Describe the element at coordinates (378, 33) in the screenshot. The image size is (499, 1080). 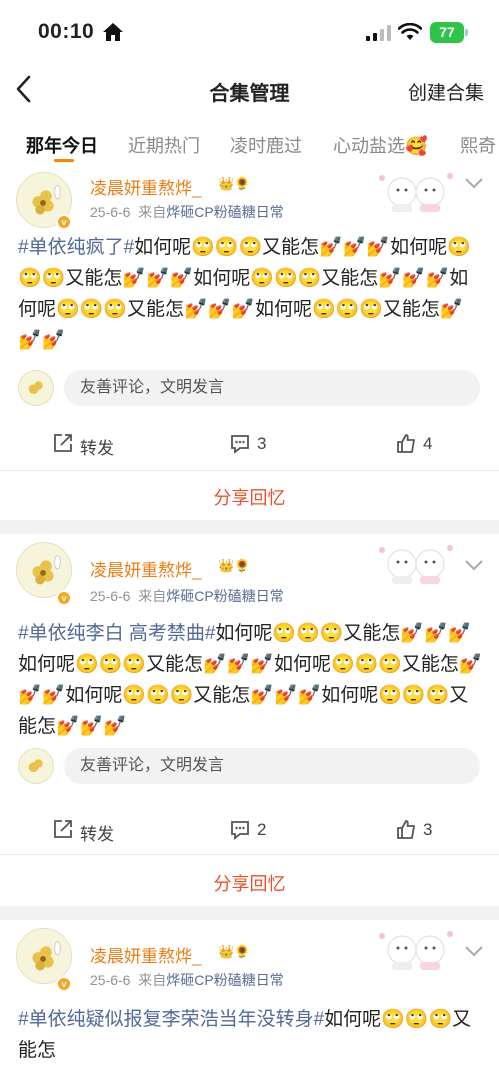
I see `cellular-signal-icon` at that location.